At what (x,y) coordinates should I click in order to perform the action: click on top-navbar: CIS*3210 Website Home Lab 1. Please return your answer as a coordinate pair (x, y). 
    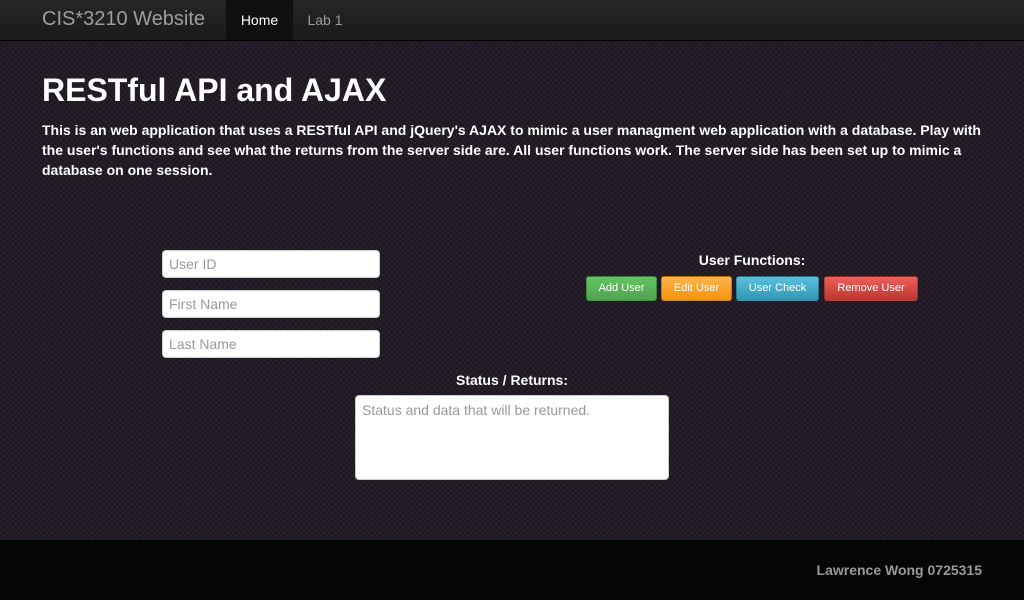
    Looking at the image, I should click on (512, 20).